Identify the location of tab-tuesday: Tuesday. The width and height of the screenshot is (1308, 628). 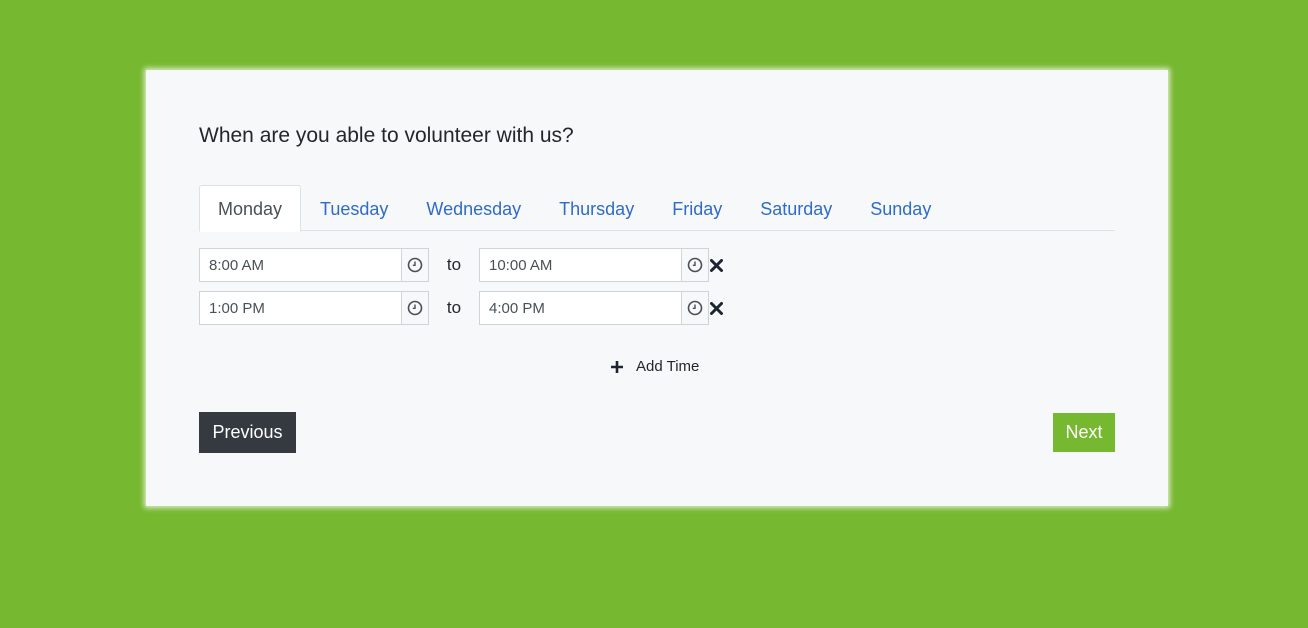
(354, 208).